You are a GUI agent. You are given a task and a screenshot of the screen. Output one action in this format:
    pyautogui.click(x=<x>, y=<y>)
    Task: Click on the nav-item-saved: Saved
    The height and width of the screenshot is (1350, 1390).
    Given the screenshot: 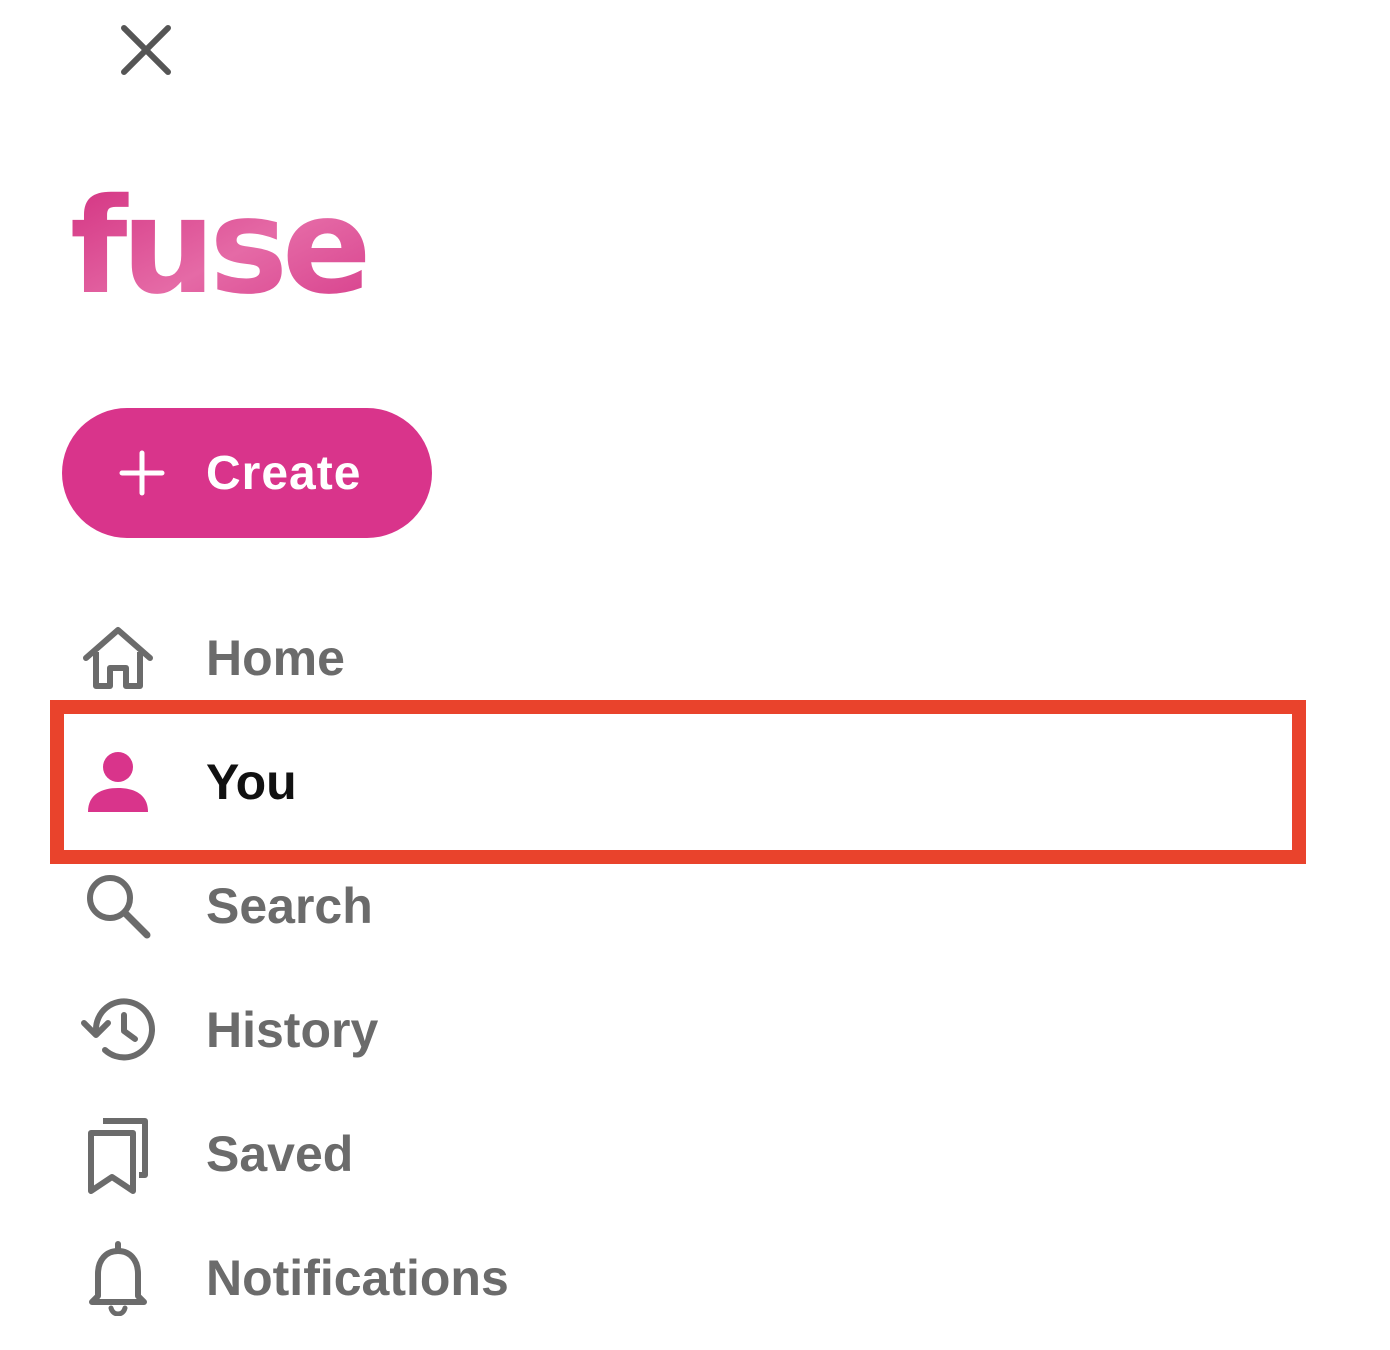 What is the action you would take?
    pyautogui.click(x=677, y=1154)
    